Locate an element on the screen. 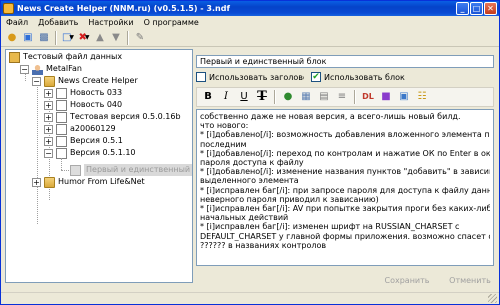  editor-line: пароля доступа к файлу is located at coordinates (252, 163).